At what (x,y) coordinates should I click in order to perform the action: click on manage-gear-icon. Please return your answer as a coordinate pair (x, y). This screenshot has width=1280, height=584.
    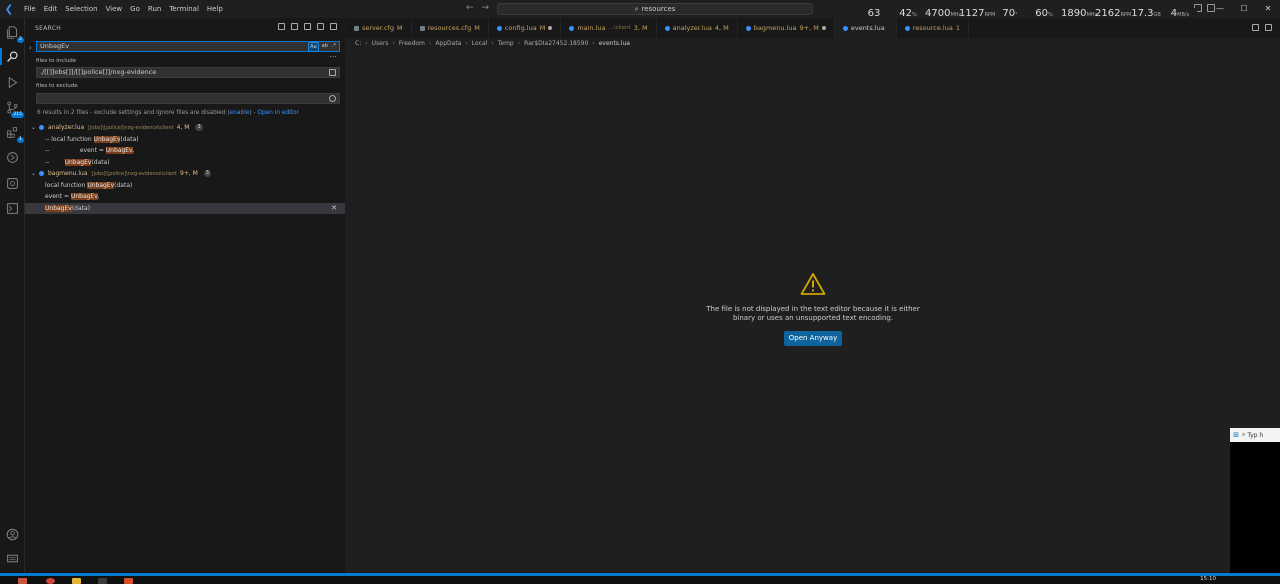
    Looking at the image, I should click on (12, 558).